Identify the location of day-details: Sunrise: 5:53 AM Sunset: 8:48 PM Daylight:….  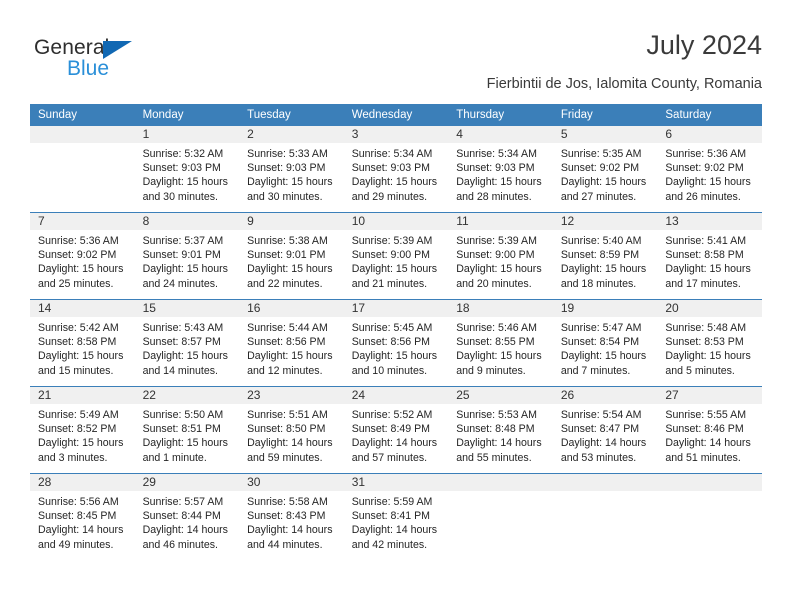
(500, 434).